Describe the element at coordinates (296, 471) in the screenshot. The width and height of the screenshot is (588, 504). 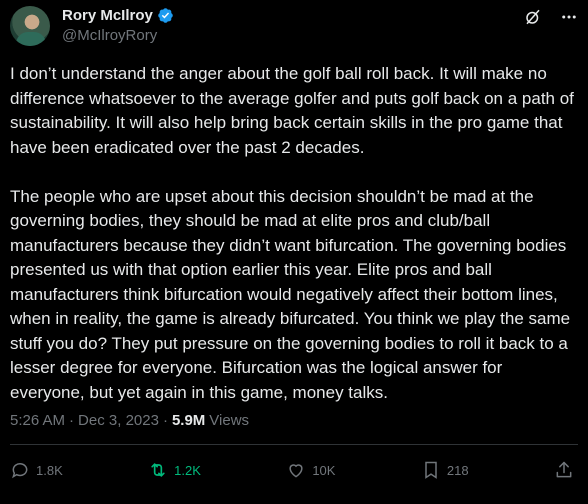
I see `heart-icon` at that location.